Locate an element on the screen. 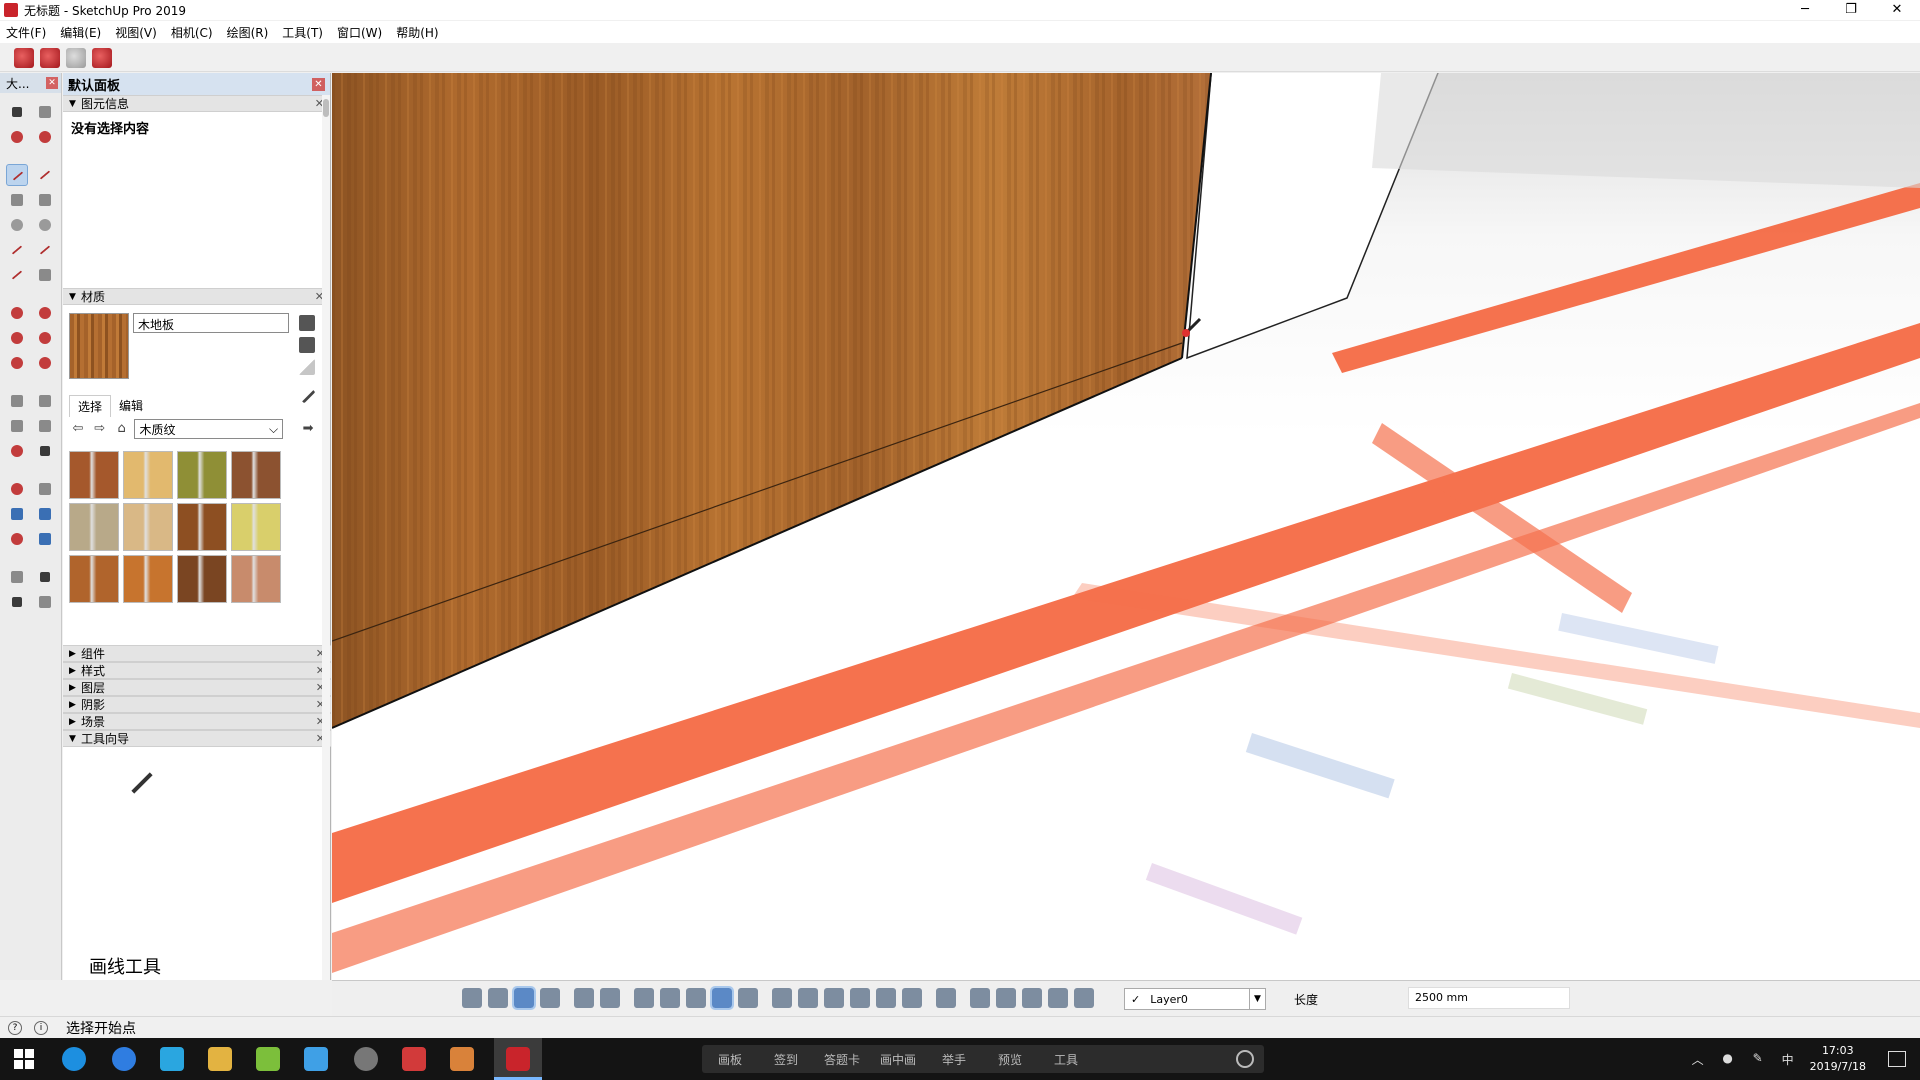 This screenshot has height=1080, width=1920. tab-edit: 编辑 is located at coordinates (131, 406).